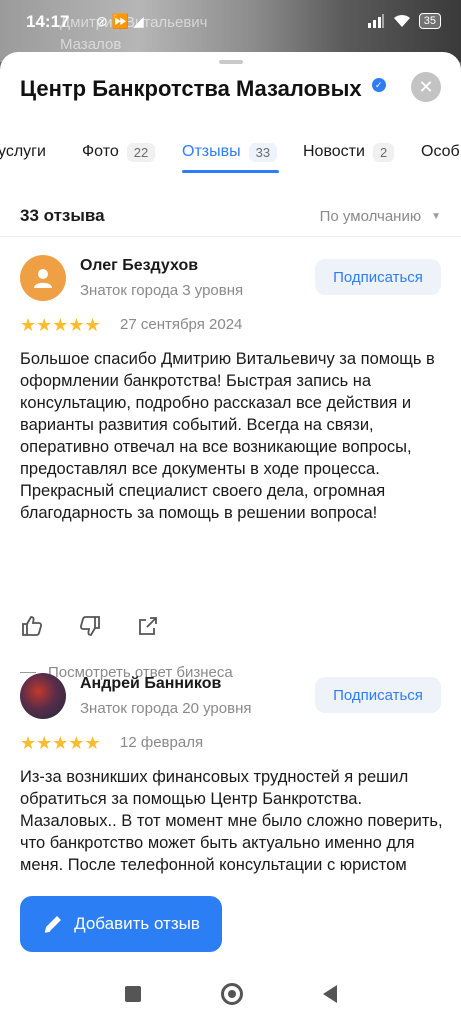 This screenshot has height=1024, width=461. Describe the element at coordinates (375, 21) in the screenshot. I see `signal-icon` at that location.